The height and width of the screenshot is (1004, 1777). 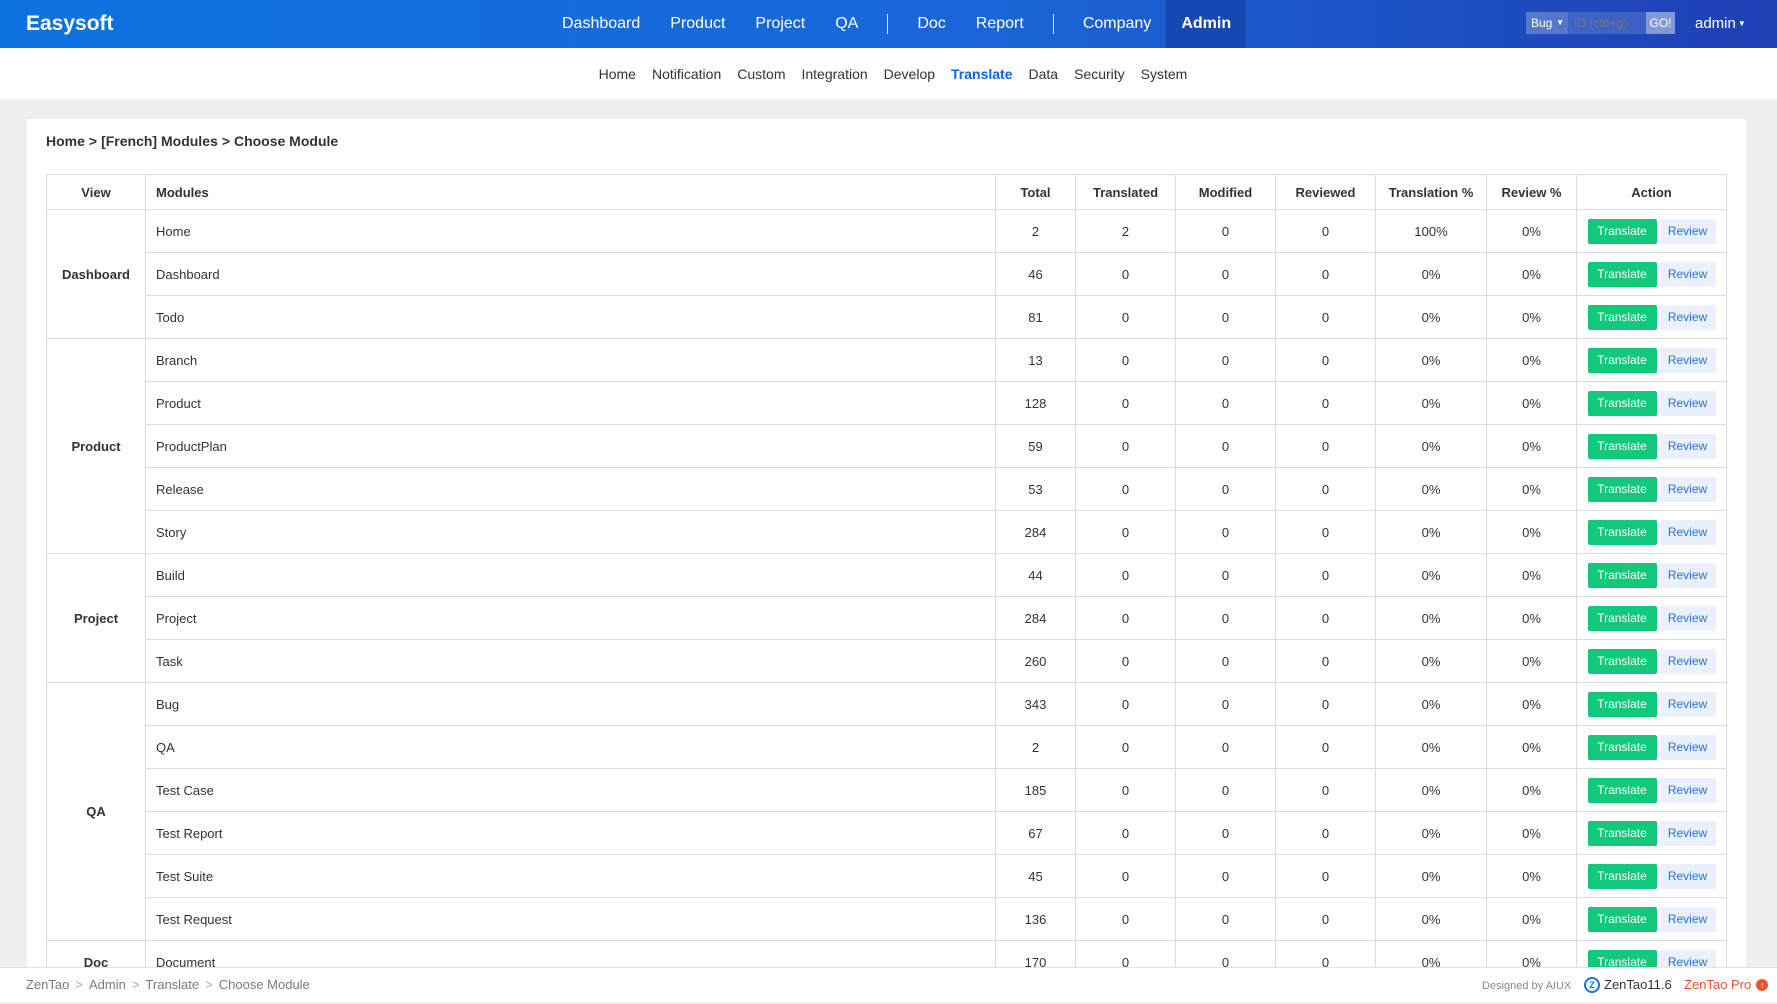 I want to click on search-input, so click(x=1607, y=23).